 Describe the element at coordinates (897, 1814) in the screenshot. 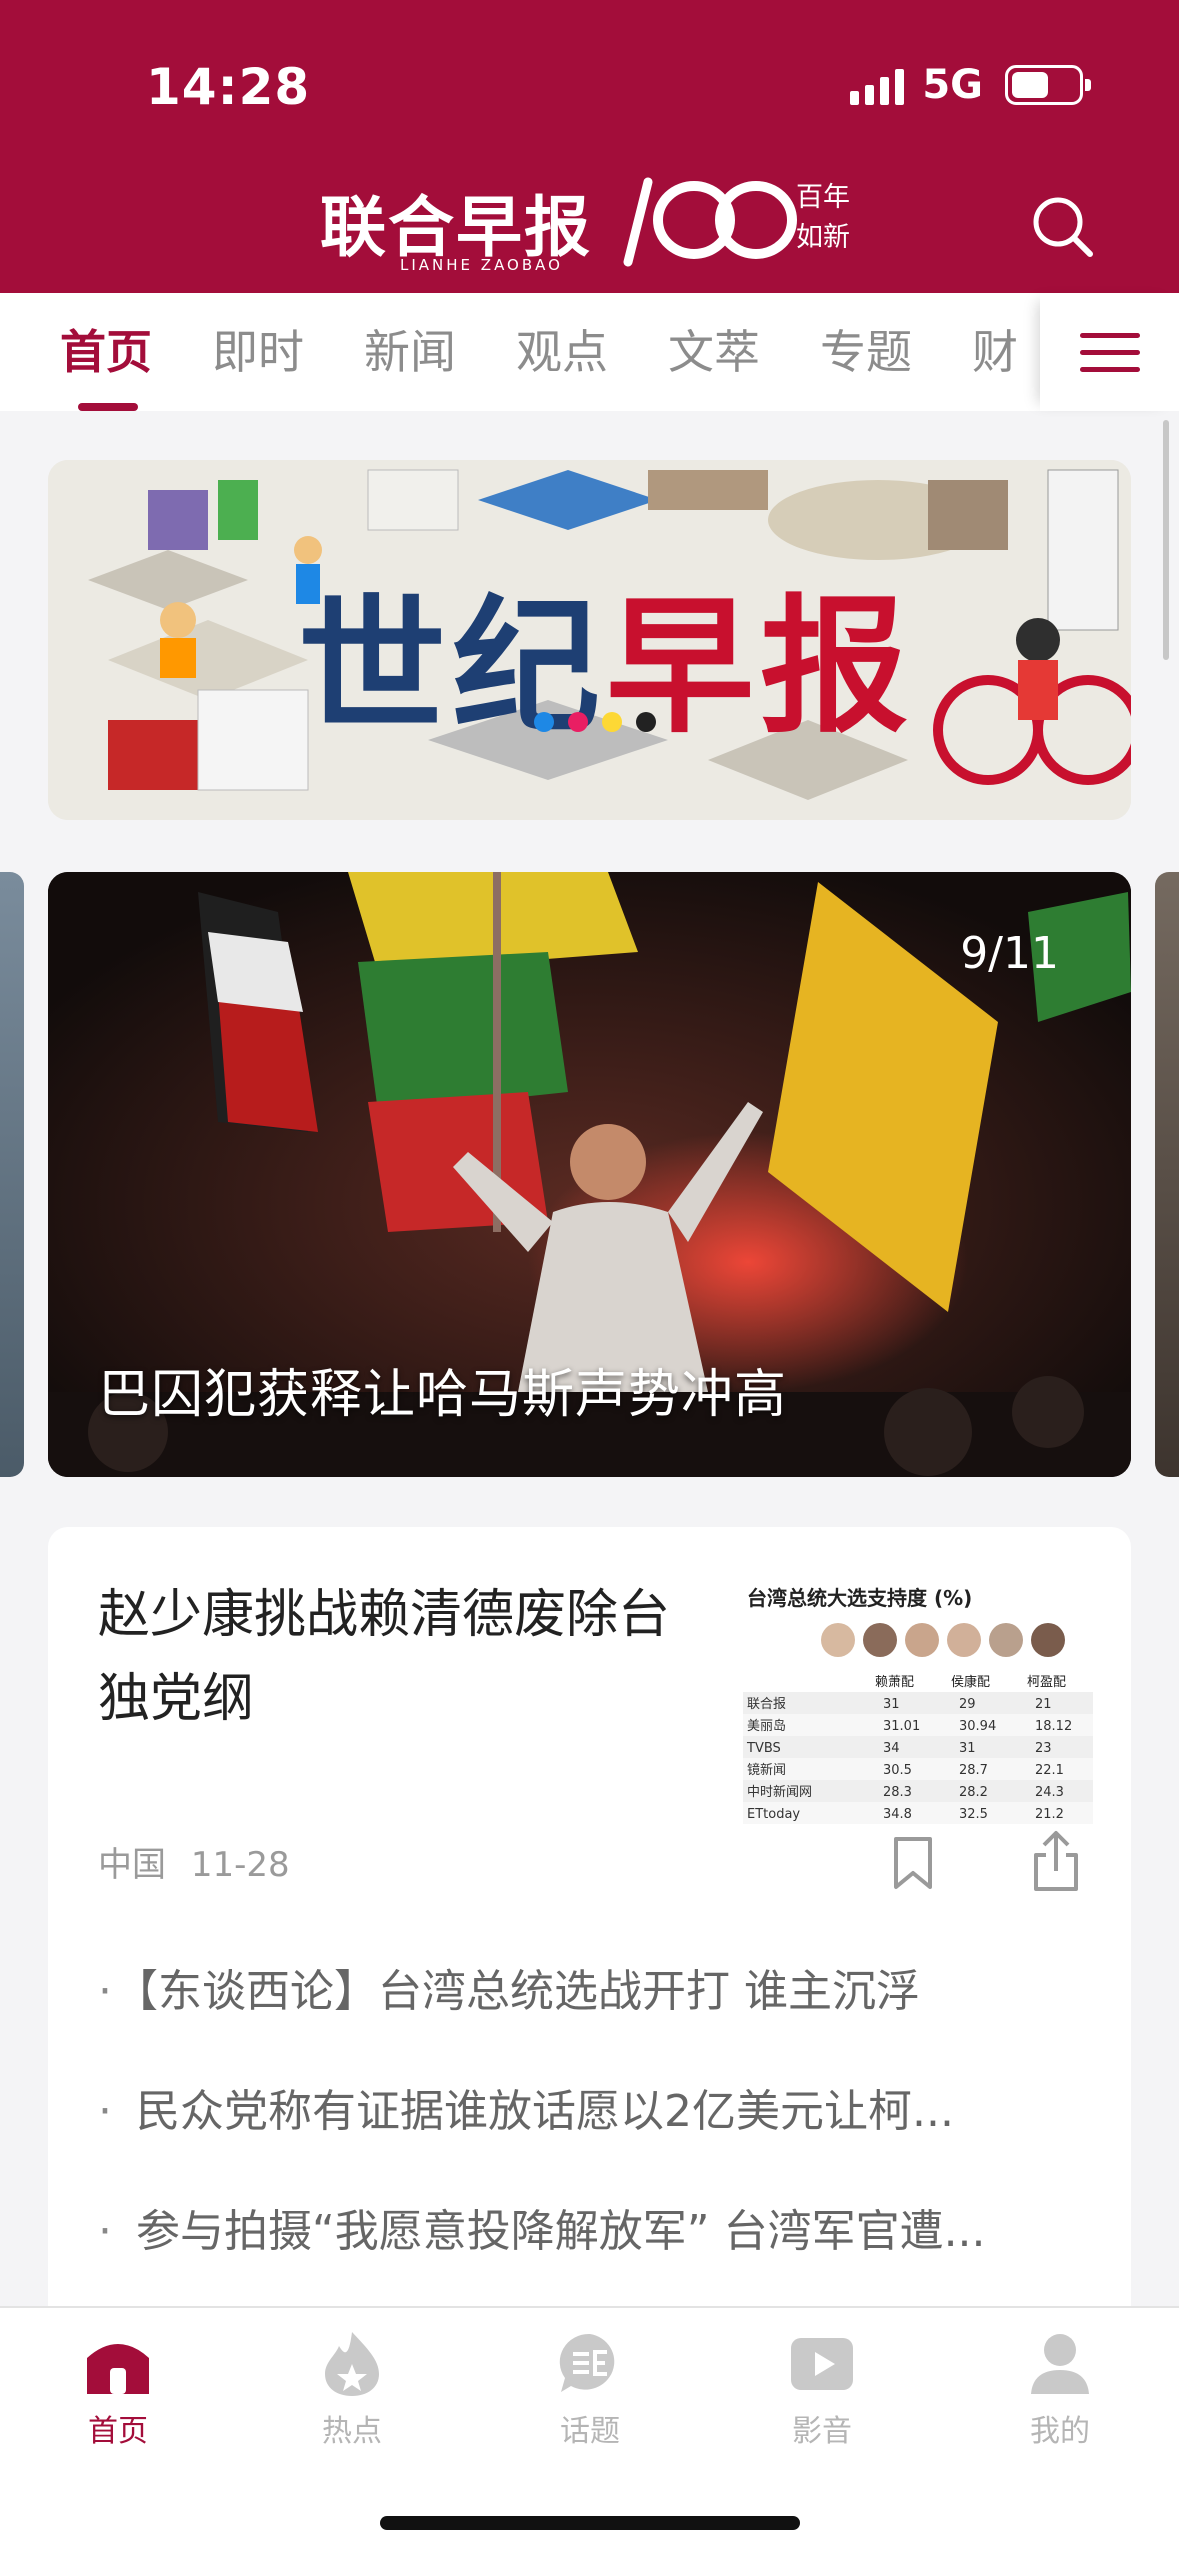

I see `poll-value: 34.8` at that location.